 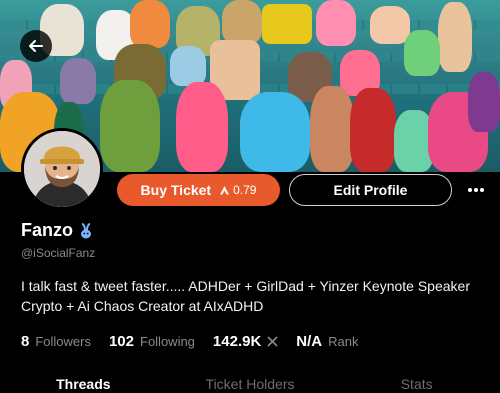 I want to click on following-stat: 102 Following, so click(x=152, y=341).